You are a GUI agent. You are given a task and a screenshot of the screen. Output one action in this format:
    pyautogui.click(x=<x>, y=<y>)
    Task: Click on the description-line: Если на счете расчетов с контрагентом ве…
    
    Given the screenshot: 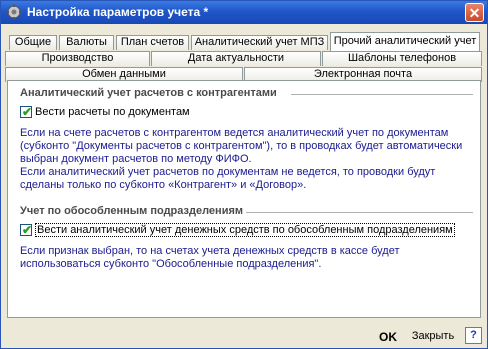 What is the action you would take?
    pyautogui.click(x=234, y=133)
    